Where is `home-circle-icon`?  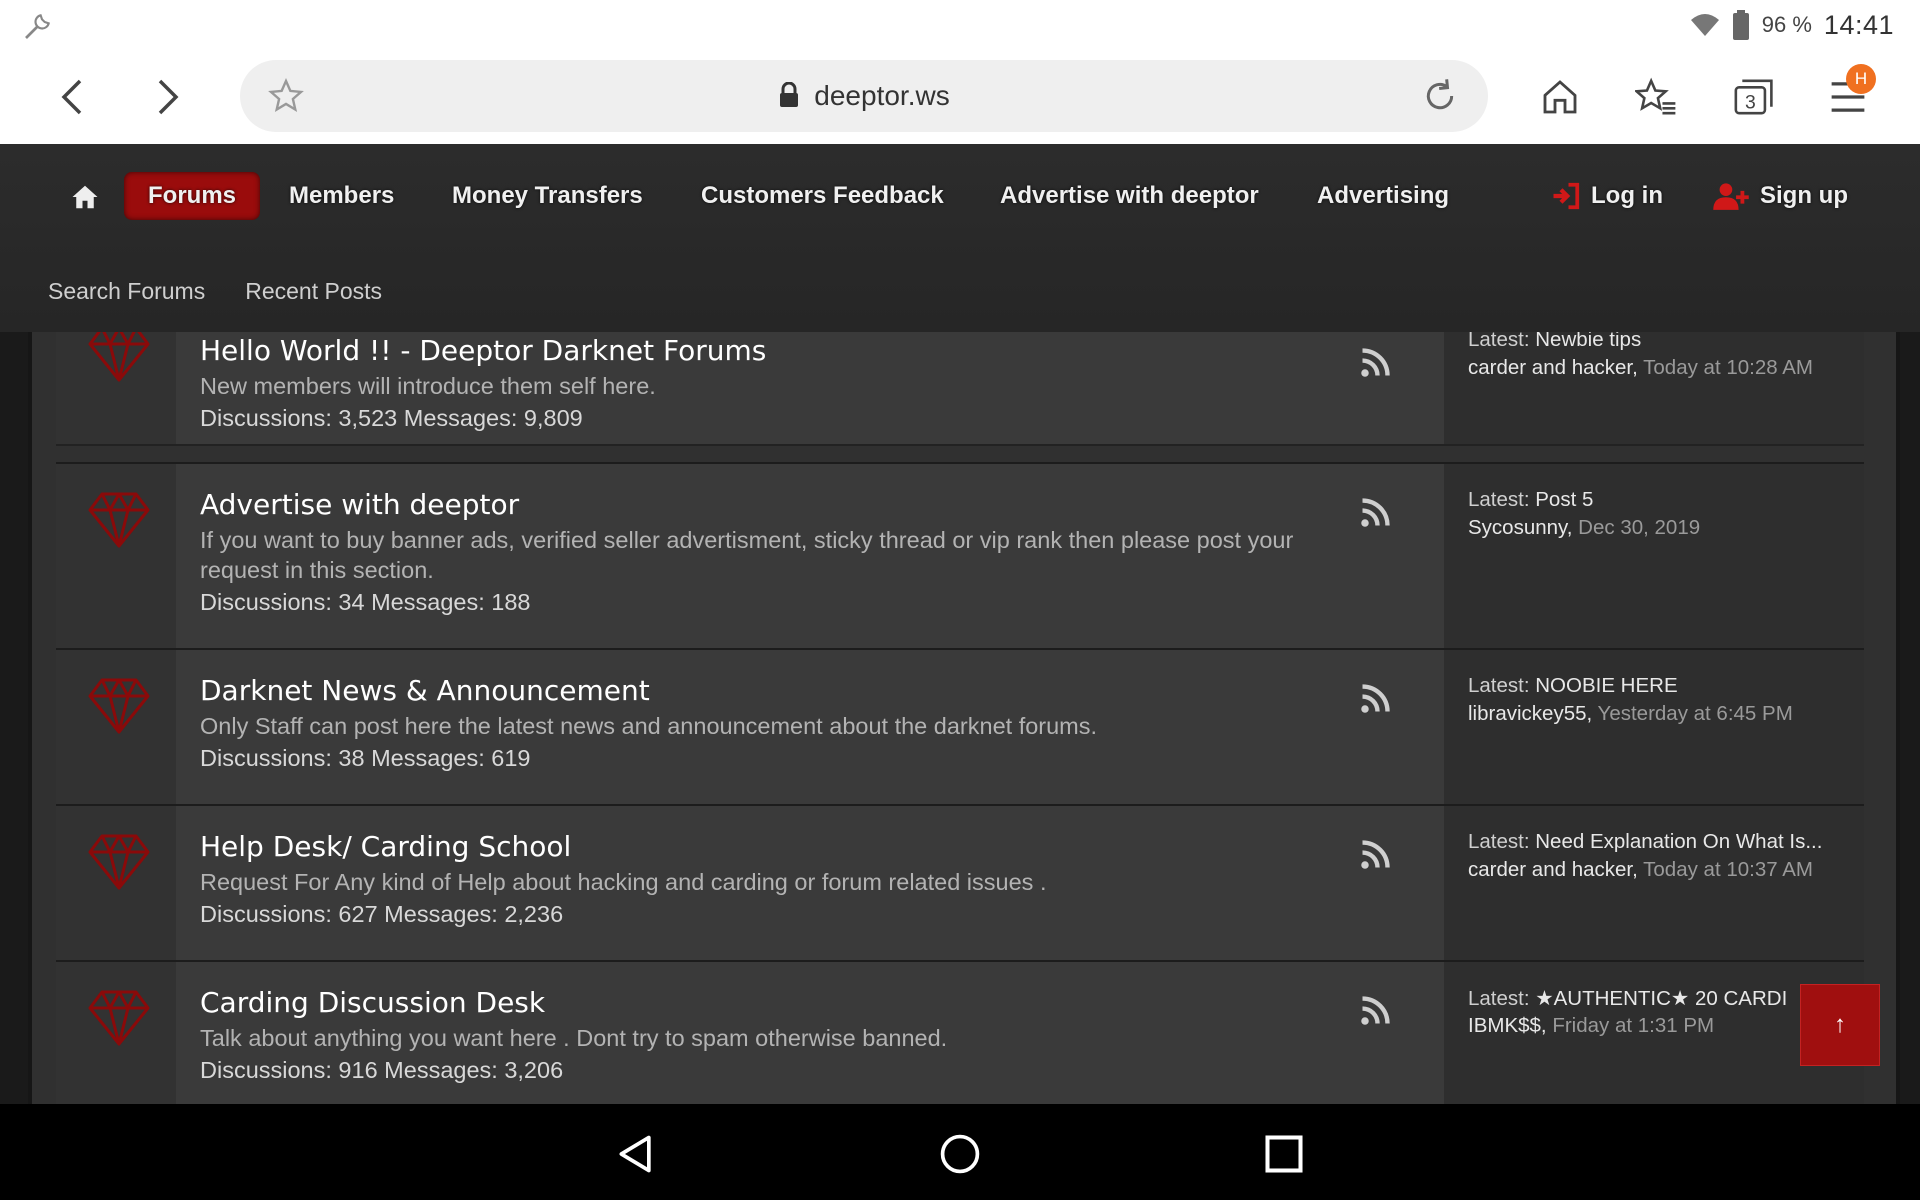 home-circle-icon is located at coordinates (960, 1154).